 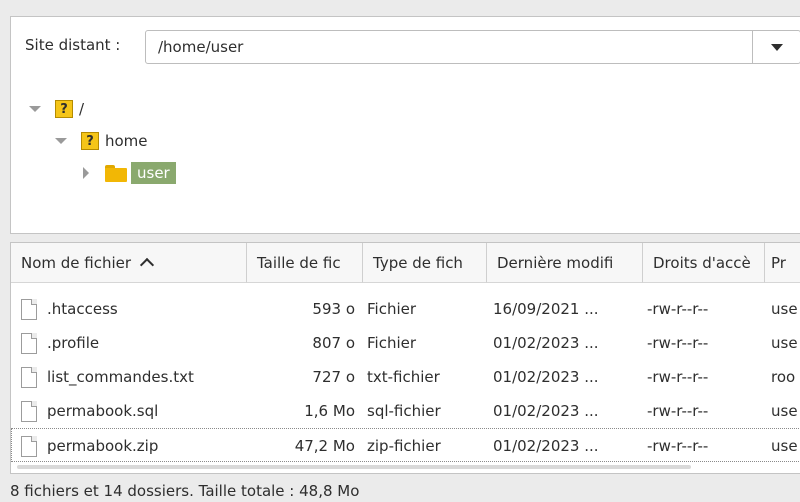 I want to click on column-header-permissions: Droits d'accè, so click(x=704, y=263).